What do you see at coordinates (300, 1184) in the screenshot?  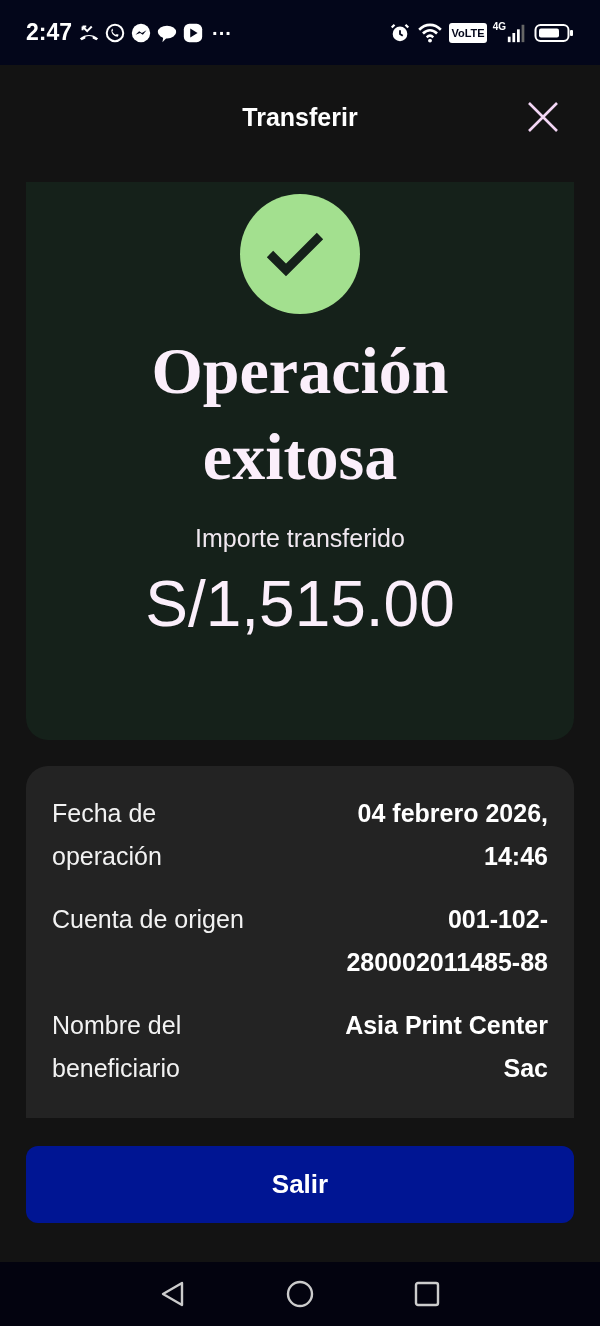 I see `exit-button: Salir` at bounding box center [300, 1184].